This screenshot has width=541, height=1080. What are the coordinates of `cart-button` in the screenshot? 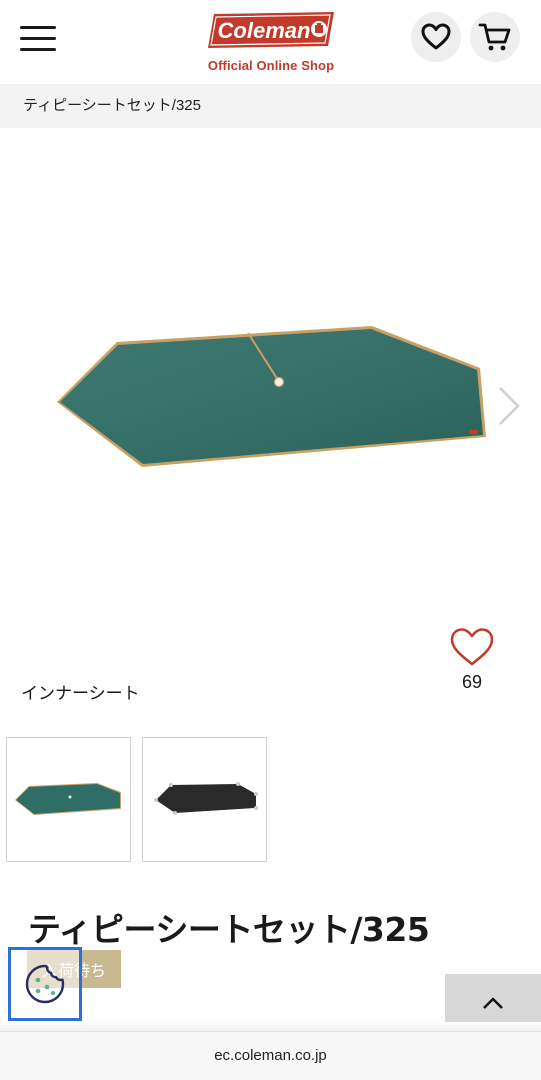 It's located at (495, 37).